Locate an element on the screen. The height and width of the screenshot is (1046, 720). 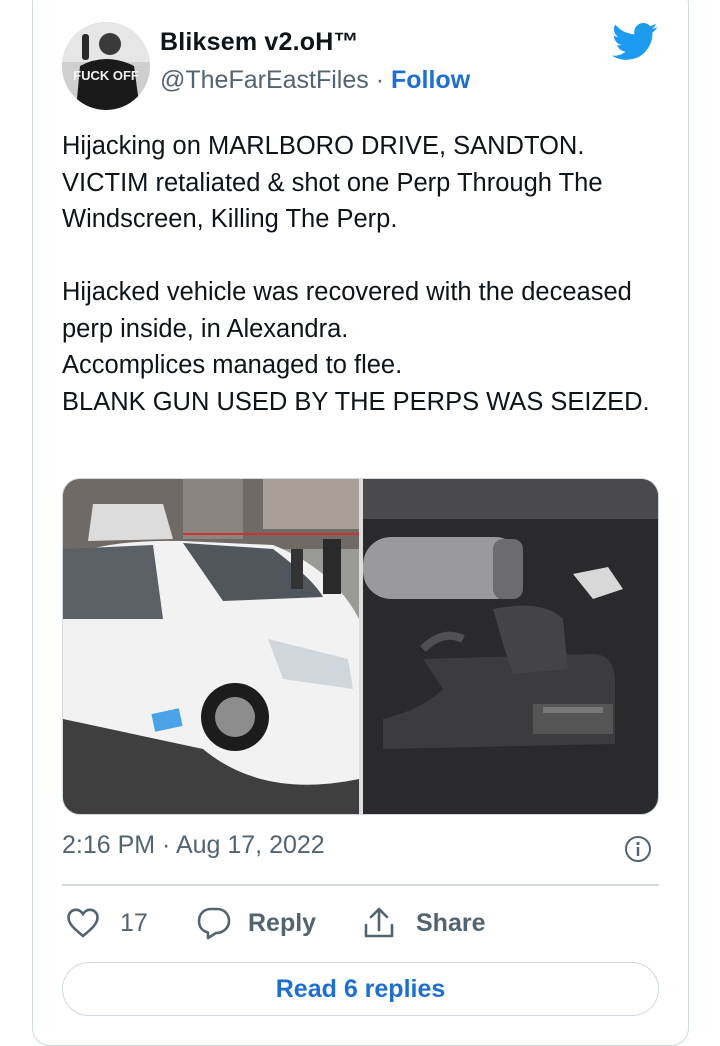
reply-button: Reply is located at coordinates (256, 923).